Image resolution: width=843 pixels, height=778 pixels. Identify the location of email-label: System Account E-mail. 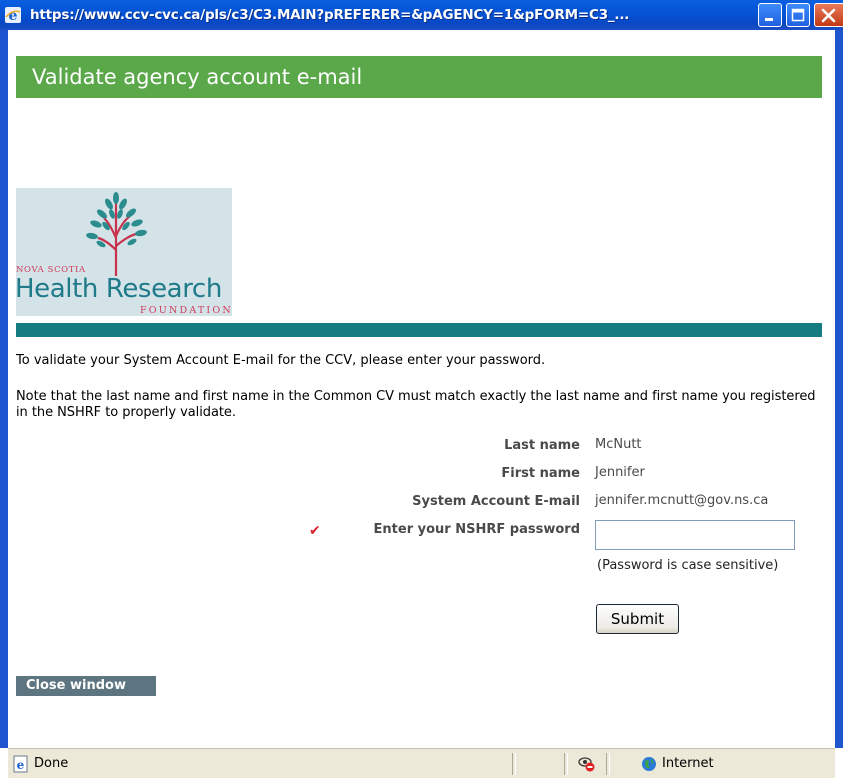
(496, 501).